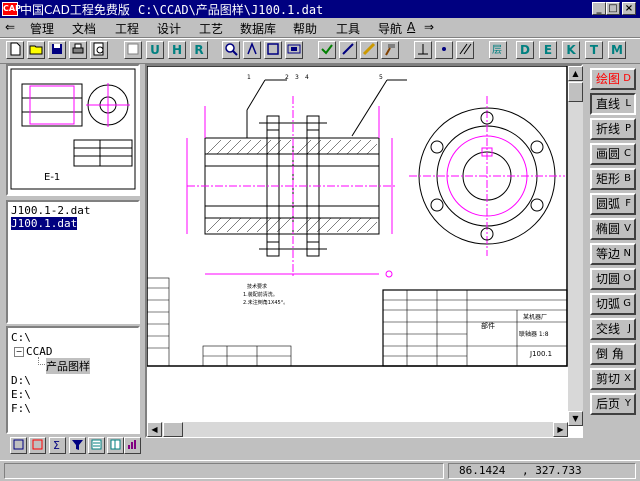 This screenshot has height=481, width=640. I want to click on print-icon, so click(78, 50).